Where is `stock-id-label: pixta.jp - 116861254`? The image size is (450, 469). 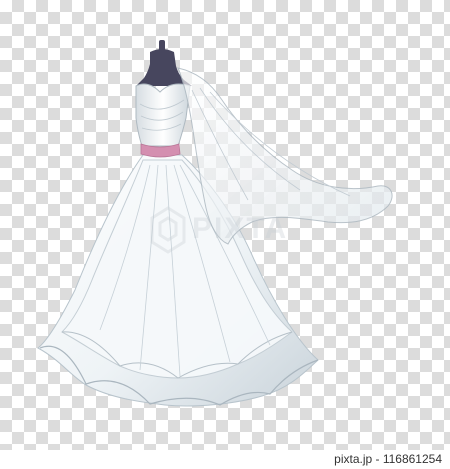 stock-id-label: pixta.jp - 116861254 is located at coordinates (388, 459).